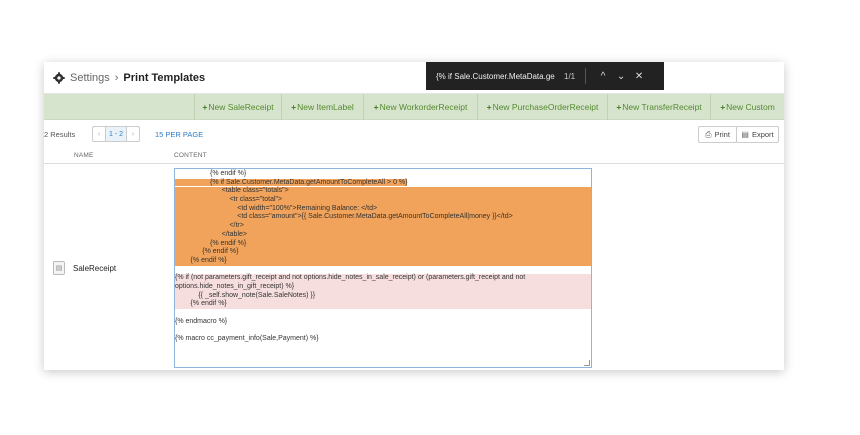 The image size is (860, 435). I want to click on action-label: New TransferReceipt, so click(662, 107).